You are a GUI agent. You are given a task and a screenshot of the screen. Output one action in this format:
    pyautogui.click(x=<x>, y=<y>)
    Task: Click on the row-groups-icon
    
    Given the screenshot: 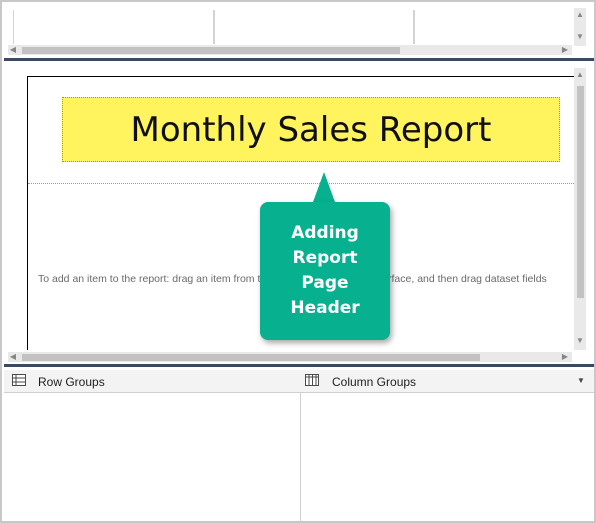 What is the action you would take?
    pyautogui.click(x=19, y=380)
    